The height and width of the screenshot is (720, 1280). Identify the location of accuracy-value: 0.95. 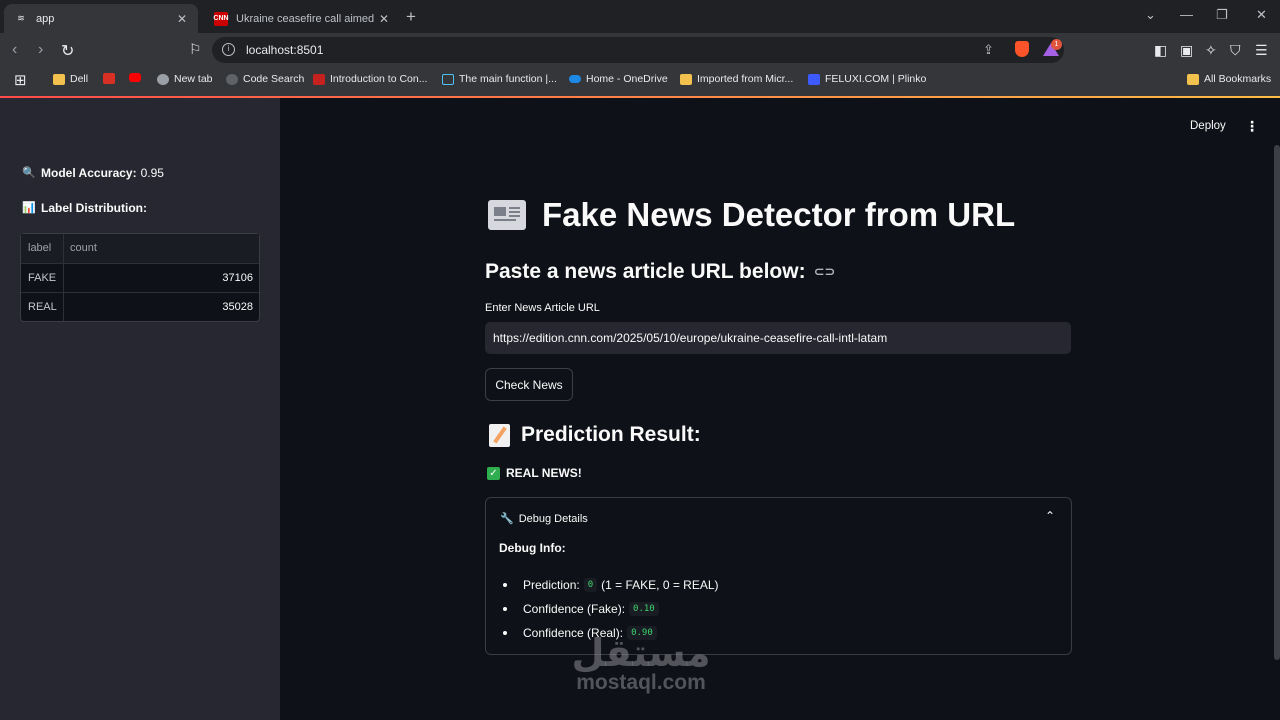
(152, 173).